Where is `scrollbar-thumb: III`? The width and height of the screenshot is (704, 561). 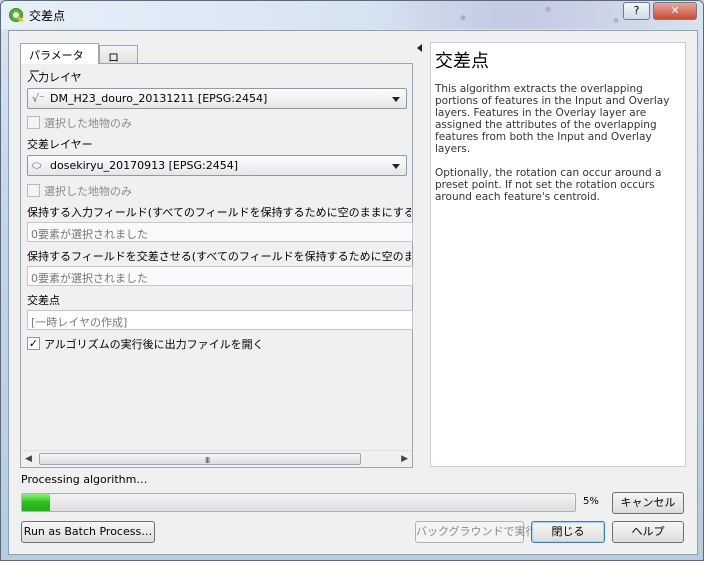 scrollbar-thumb: III is located at coordinates (200, 459).